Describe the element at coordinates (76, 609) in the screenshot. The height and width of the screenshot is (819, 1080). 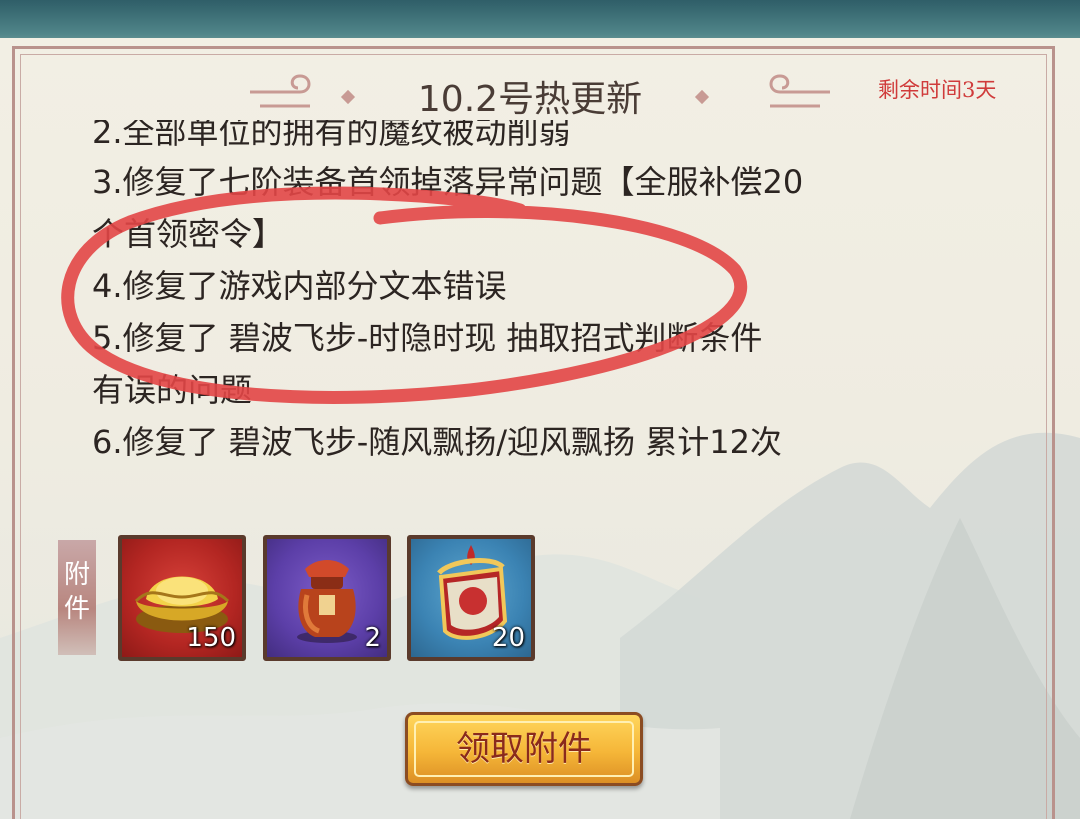
I see `attachments-label-bottom: 件` at that location.